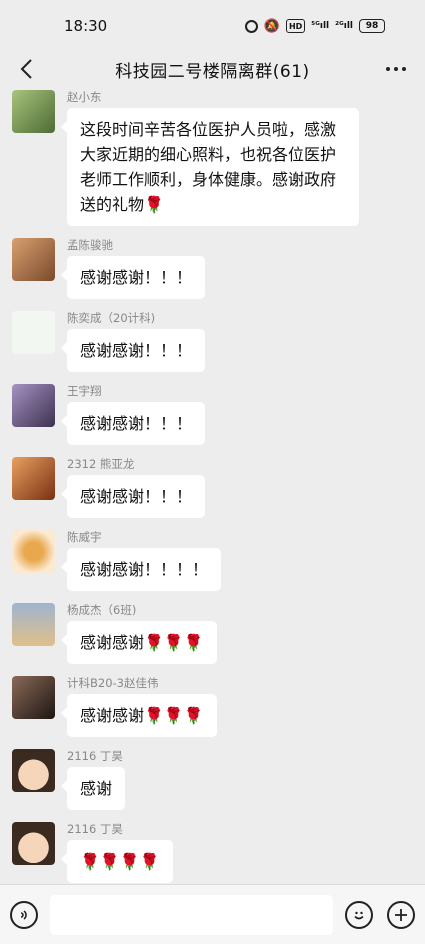 The height and width of the screenshot is (944, 425). I want to click on voice-button, so click(24, 914).